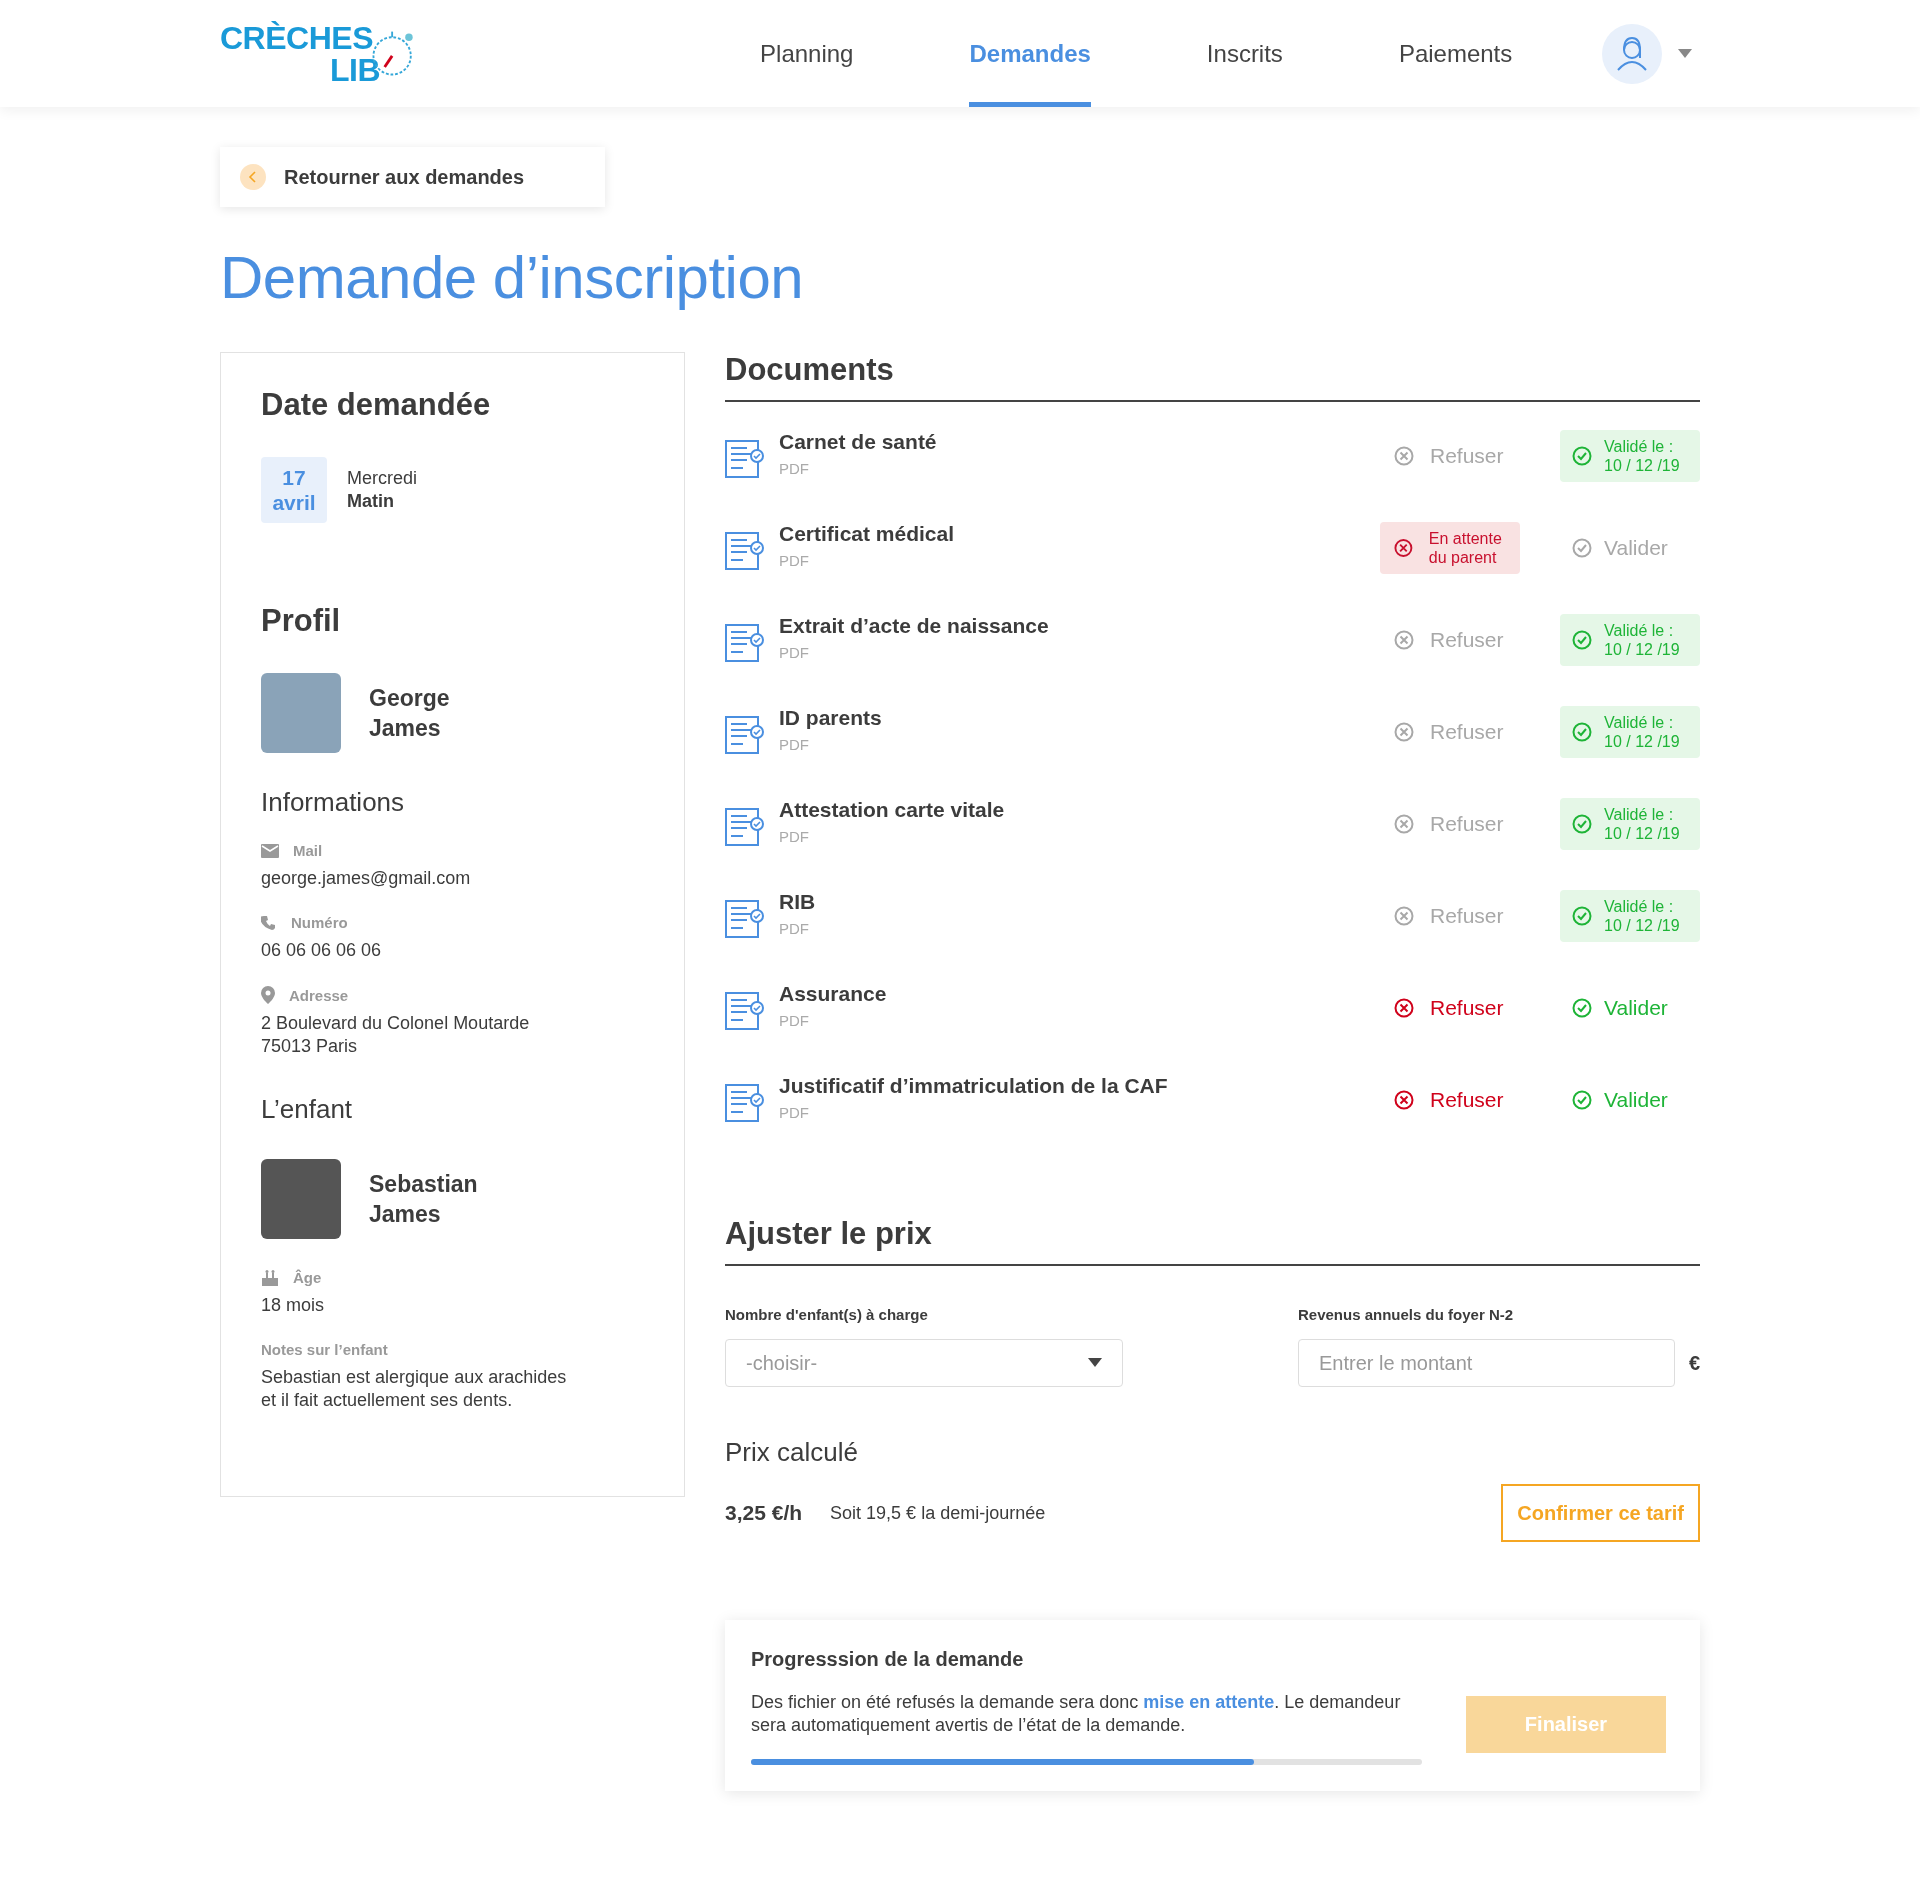 The image size is (1920, 1892). Describe the element at coordinates (396, 1035) in the screenshot. I see `field-value: 2 Boulevard du Colonel Moutarde 75013 Paris` at that location.